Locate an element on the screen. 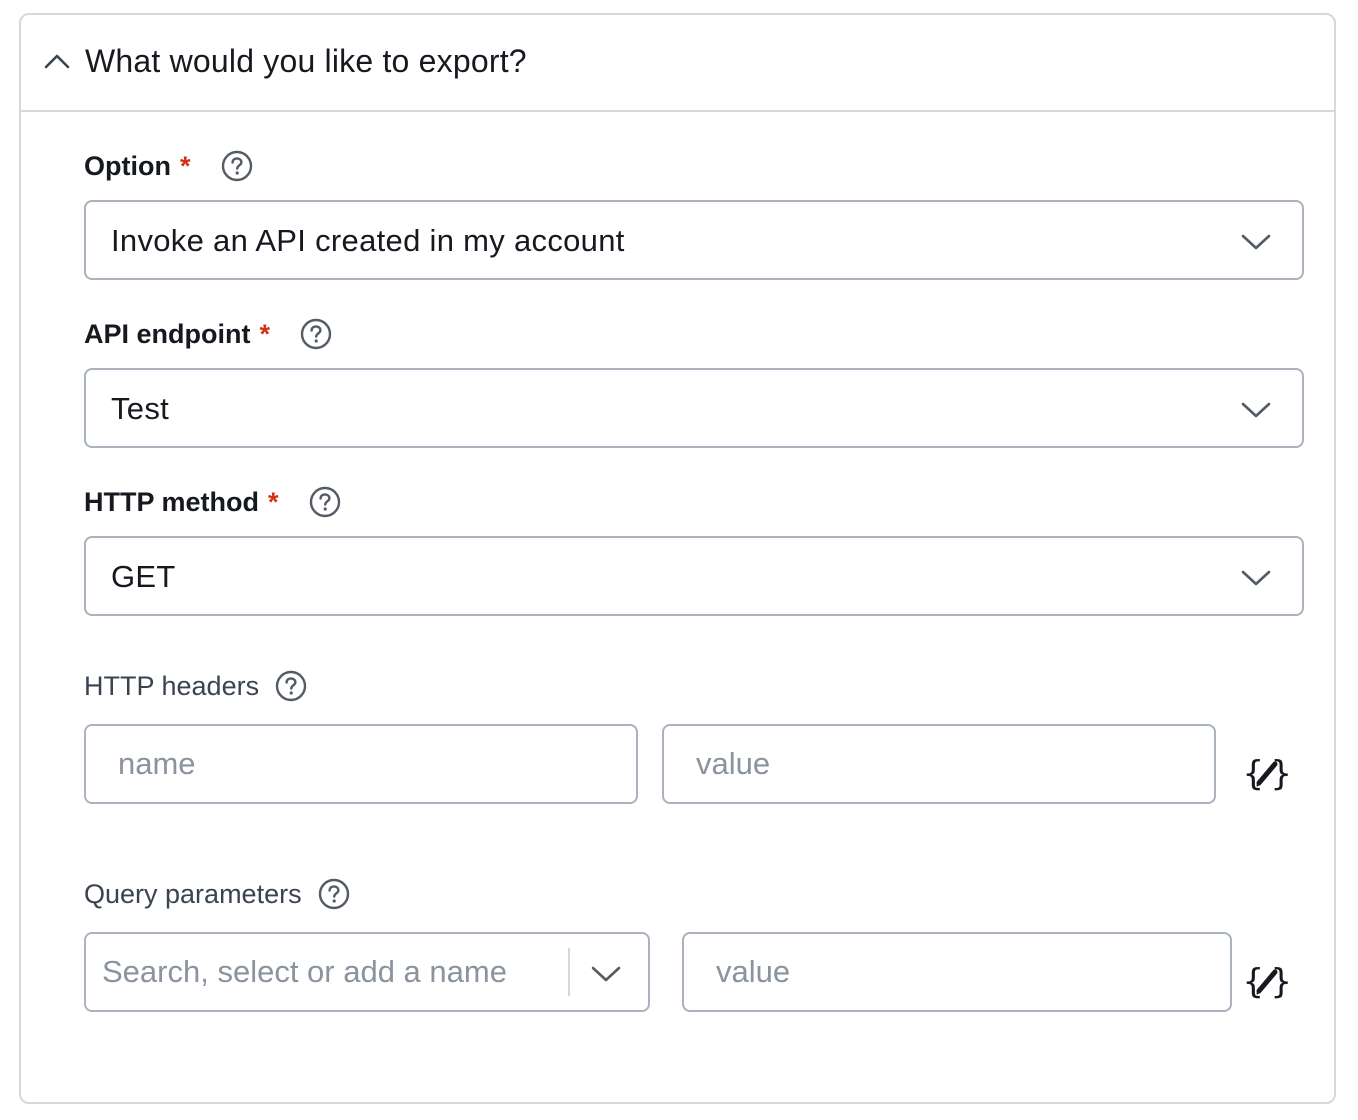  api-endpoint-label: API endpoint * is located at coordinates (208, 334).